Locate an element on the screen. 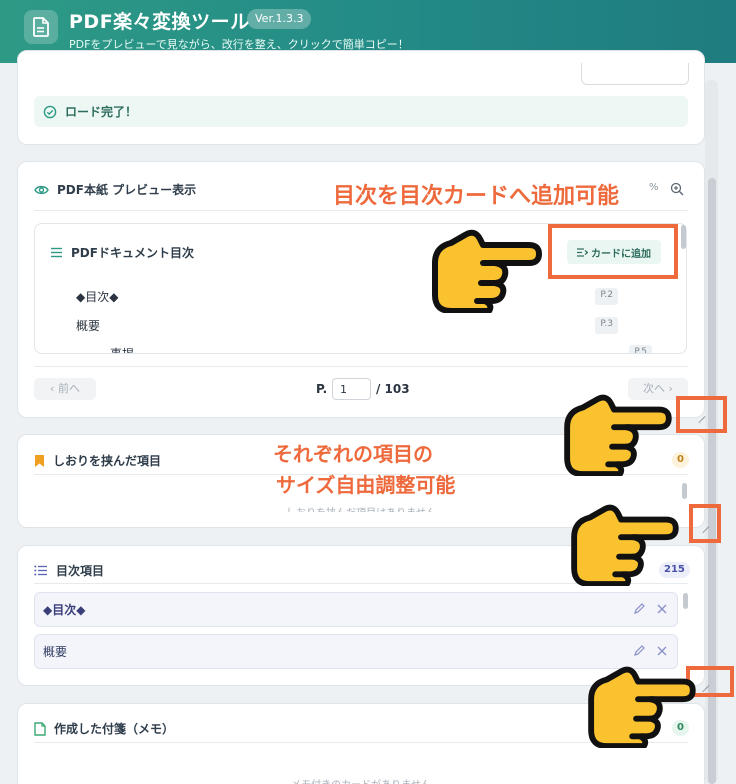 This screenshot has width=736, height=784. preview-card-title: PDF本紙 プレビュー表示 is located at coordinates (127, 190).